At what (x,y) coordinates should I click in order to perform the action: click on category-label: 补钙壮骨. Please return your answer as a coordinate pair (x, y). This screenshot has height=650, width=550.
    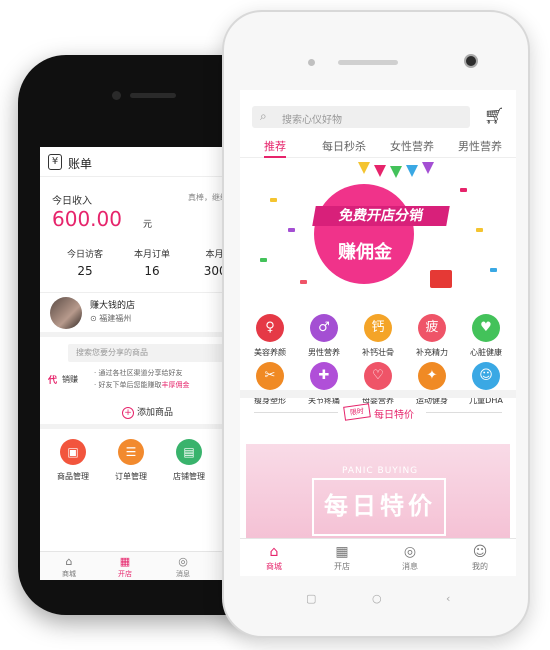
    Looking at the image, I should click on (378, 352).